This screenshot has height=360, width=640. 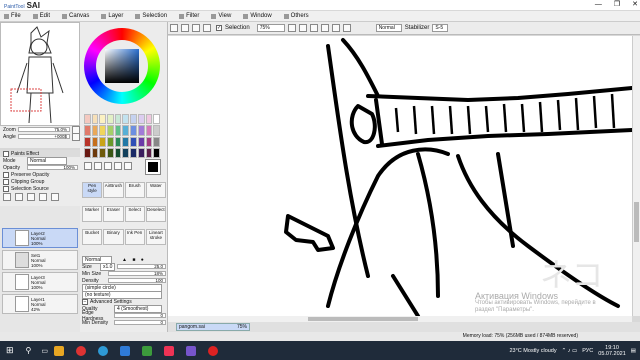 What do you see at coordinates (43, 129) in the screenshot?
I see `zoom-slider: 75.0%` at bounding box center [43, 129].